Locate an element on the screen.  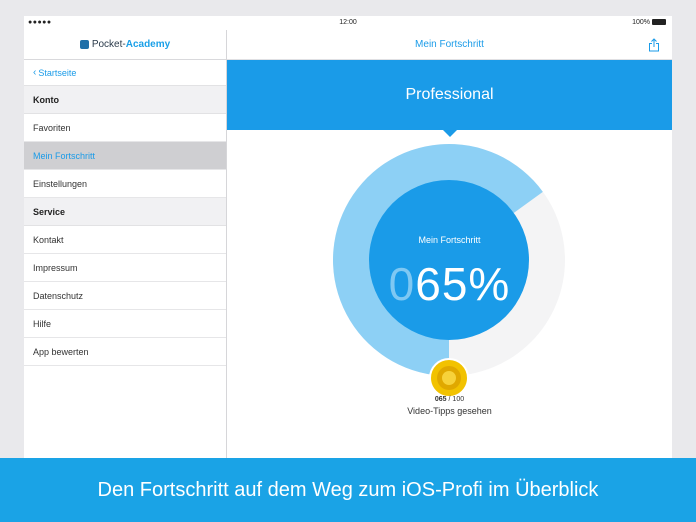
sidebar-item-hilfe: Hilfe is located at coordinates (125, 324).